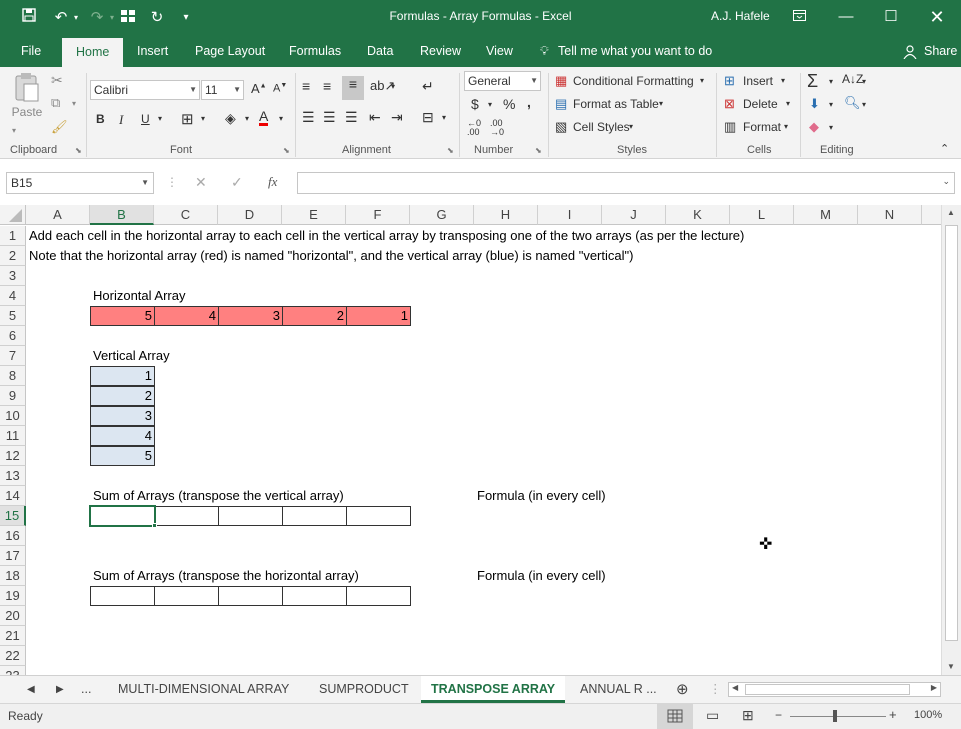  What do you see at coordinates (814, 104) in the screenshot?
I see `fill-down-icon: ⬇` at bounding box center [814, 104].